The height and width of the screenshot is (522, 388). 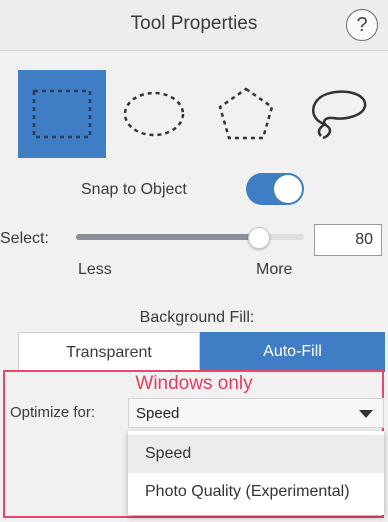 What do you see at coordinates (274, 269) in the screenshot?
I see `slider-max-label: More` at bounding box center [274, 269].